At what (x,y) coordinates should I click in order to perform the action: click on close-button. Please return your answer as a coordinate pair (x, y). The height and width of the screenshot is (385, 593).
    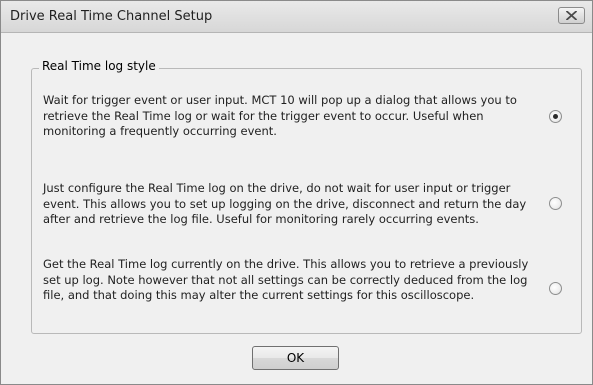
    Looking at the image, I should click on (571, 15).